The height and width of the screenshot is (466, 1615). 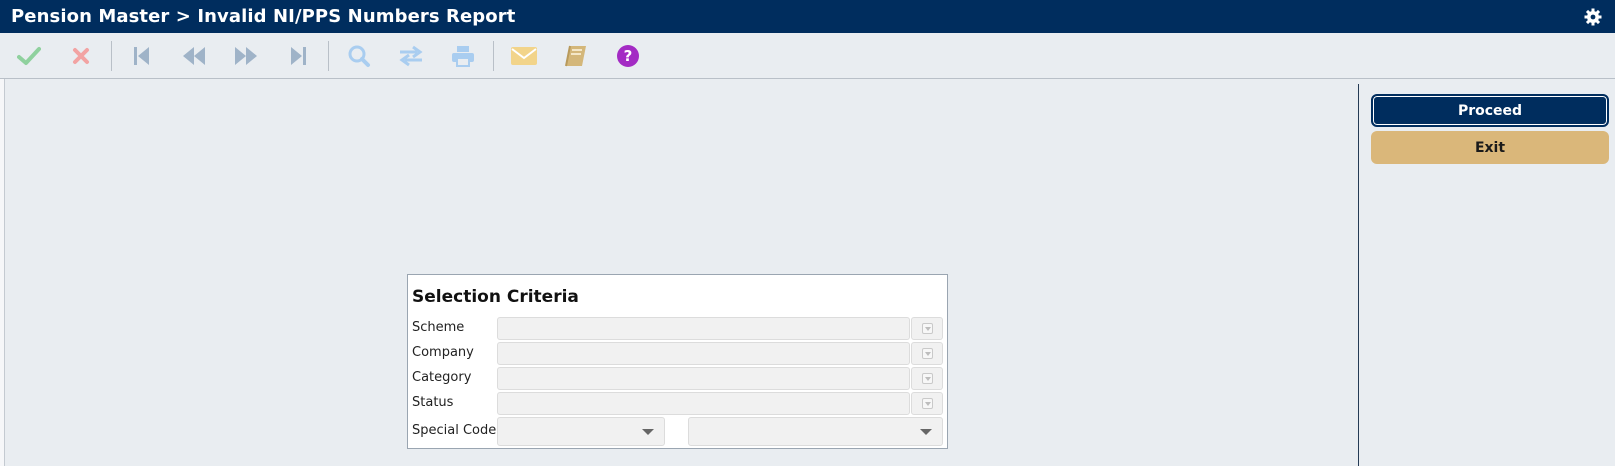 What do you see at coordinates (463, 56) in the screenshot?
I see `print-icon` at bounding box center [463, 56].